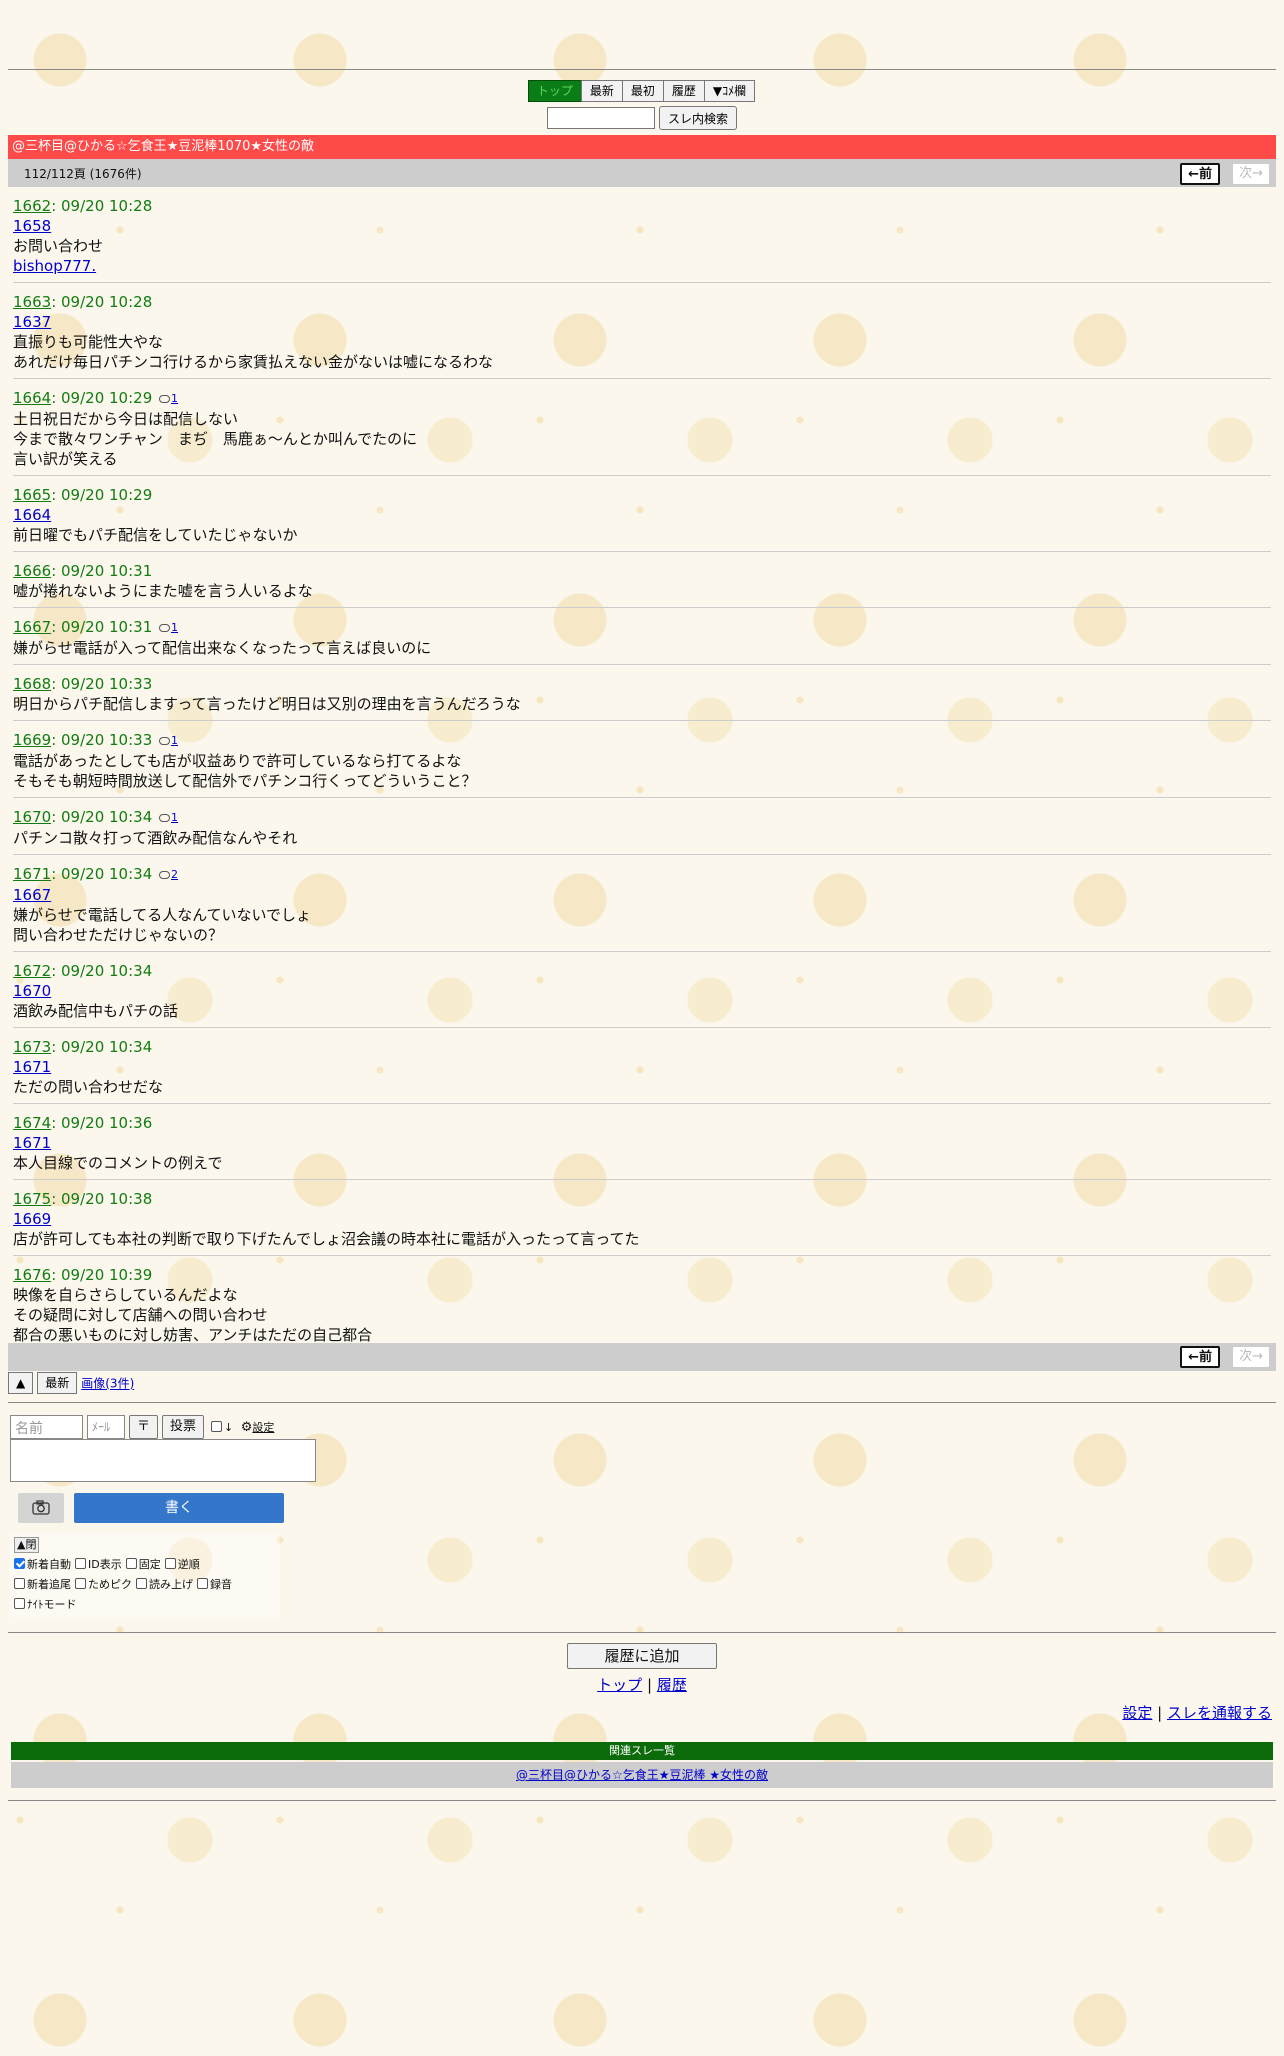 Image resolution: width=1284 pixels, height=2056 pixels. What do you see at coordinates (32, 302) in the screenshot?
I see `post-number-link: 1663` at bounding box center [32, 302].